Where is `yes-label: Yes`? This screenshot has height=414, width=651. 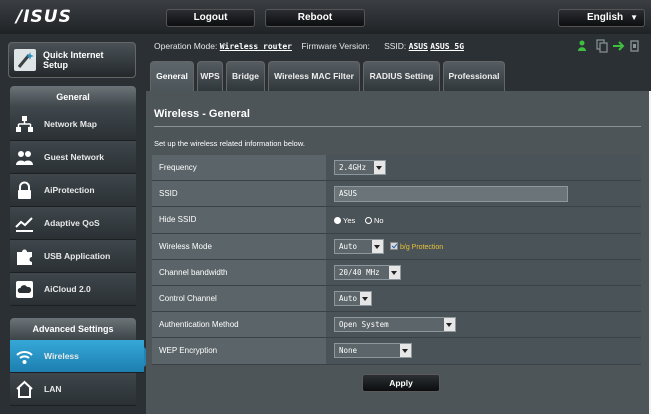
yes-label: Yes is located at coordinates (349, 221).